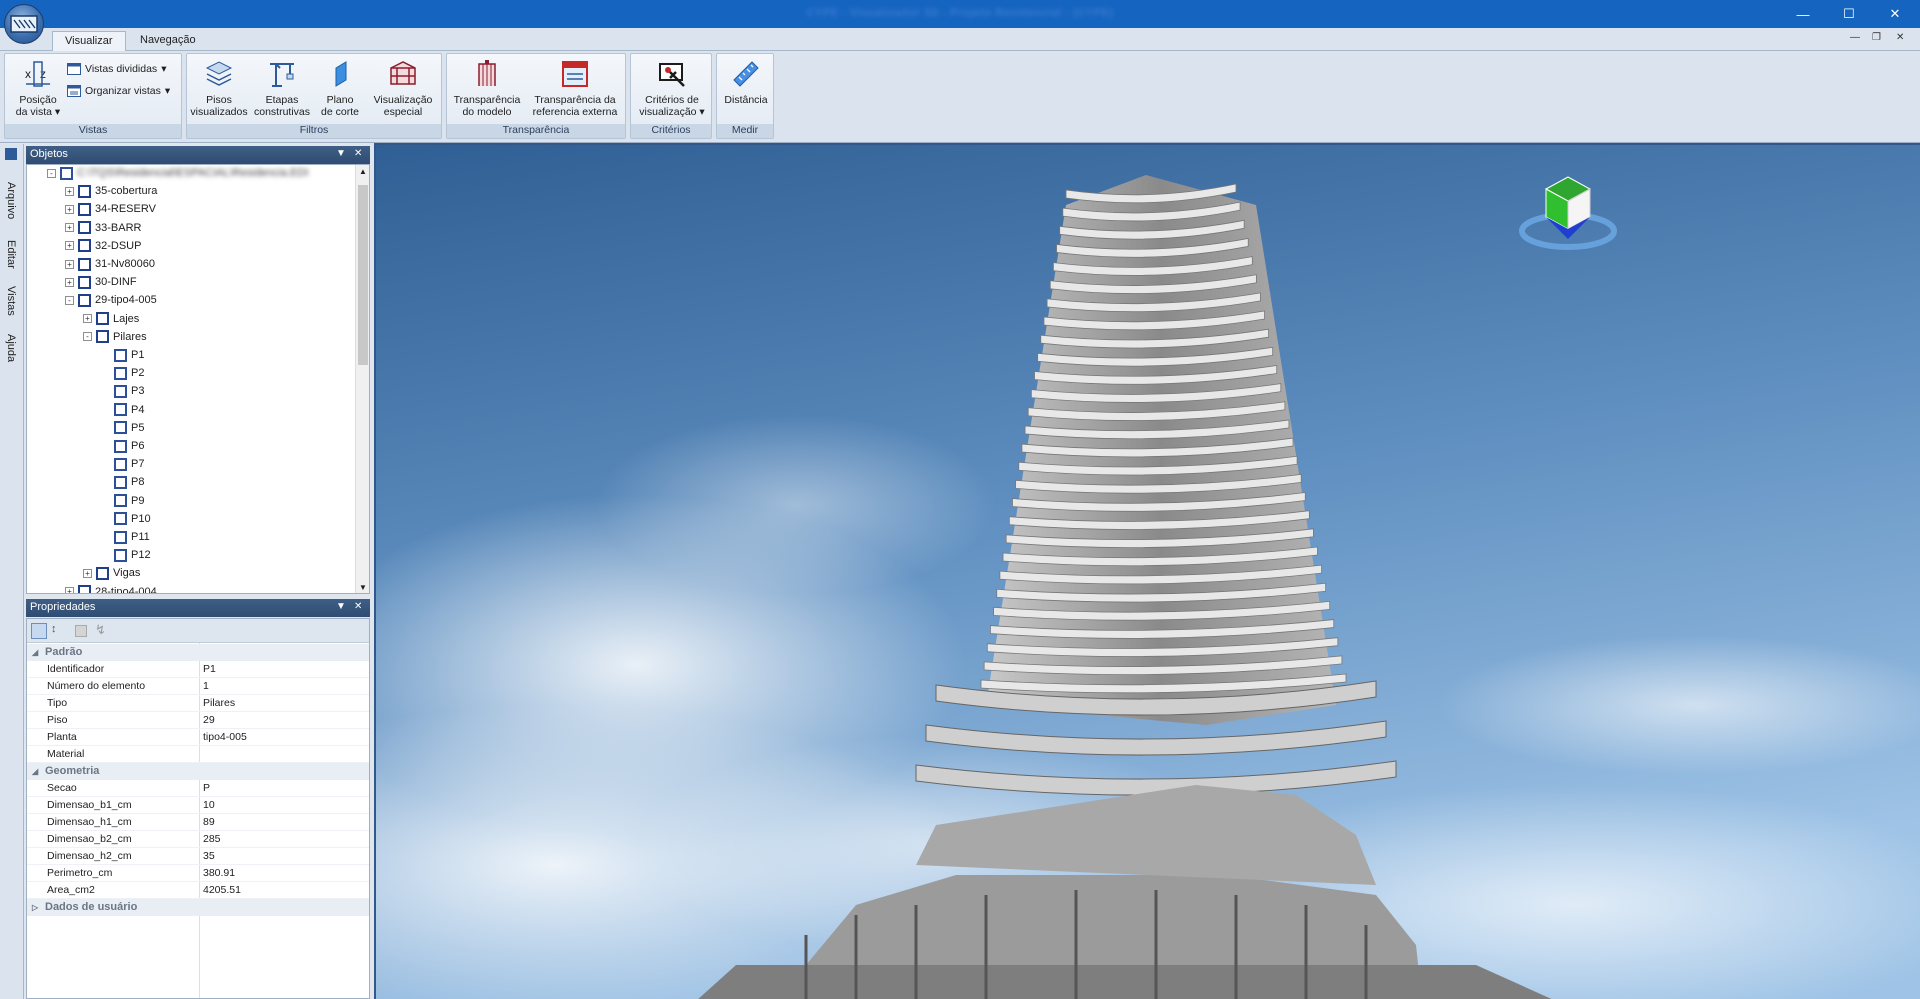 The height and width of the screenshot is (999, 1920). Describe the element at coordinates (209, 720) in the screenshot. I see `property-value: 29` at that location.